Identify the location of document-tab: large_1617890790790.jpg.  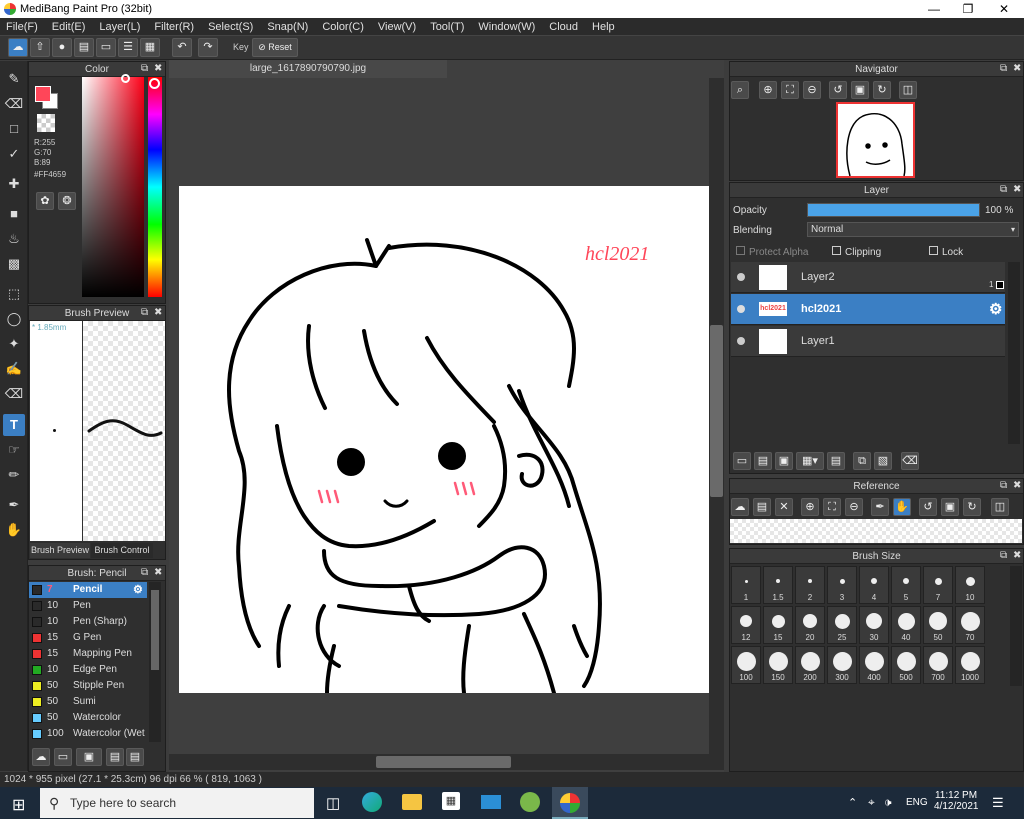
(308, 69).